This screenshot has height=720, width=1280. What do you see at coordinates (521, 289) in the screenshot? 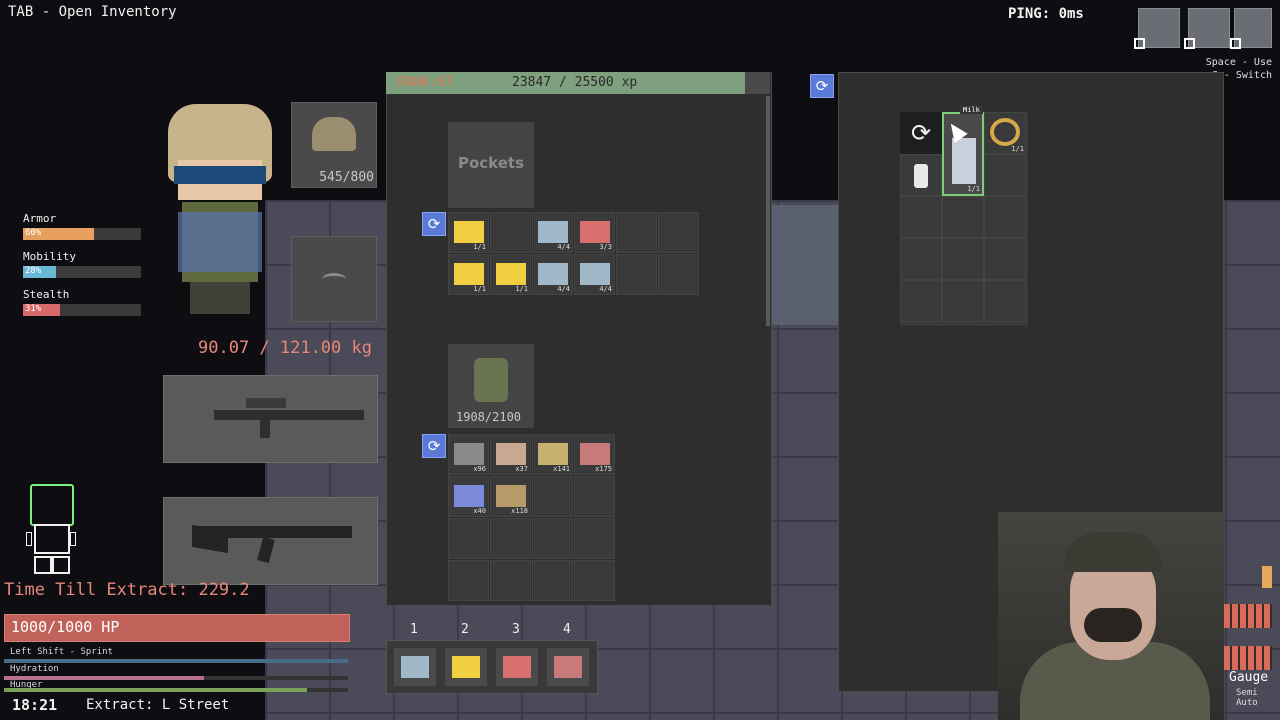
I see `pockets-item-qty: 1/1` at bounding box center [521, 289].